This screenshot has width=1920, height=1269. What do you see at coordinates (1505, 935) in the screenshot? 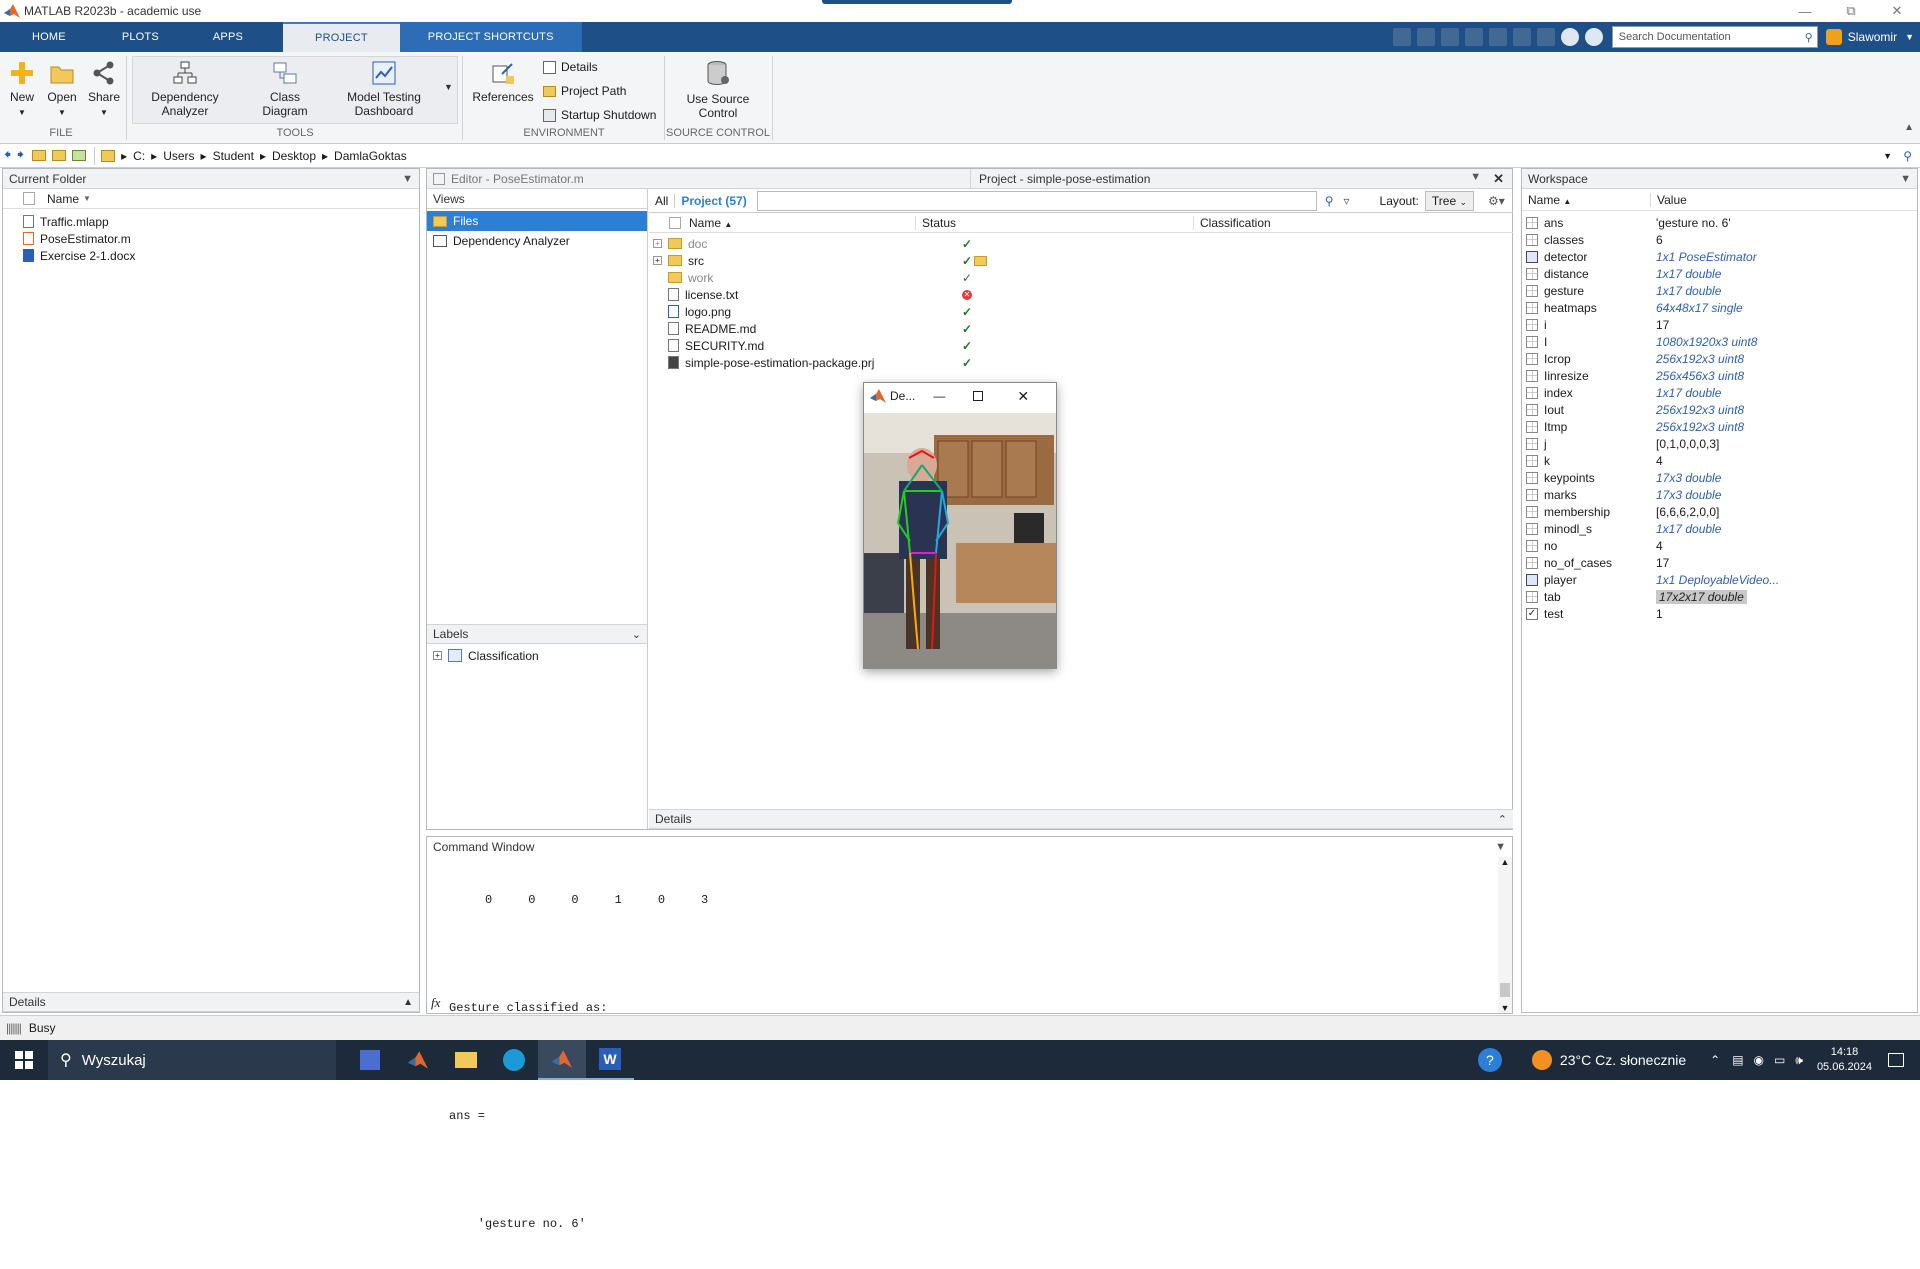
I see `command-scrollbar: ▲ ▼` at bounding box center [1505, 935].